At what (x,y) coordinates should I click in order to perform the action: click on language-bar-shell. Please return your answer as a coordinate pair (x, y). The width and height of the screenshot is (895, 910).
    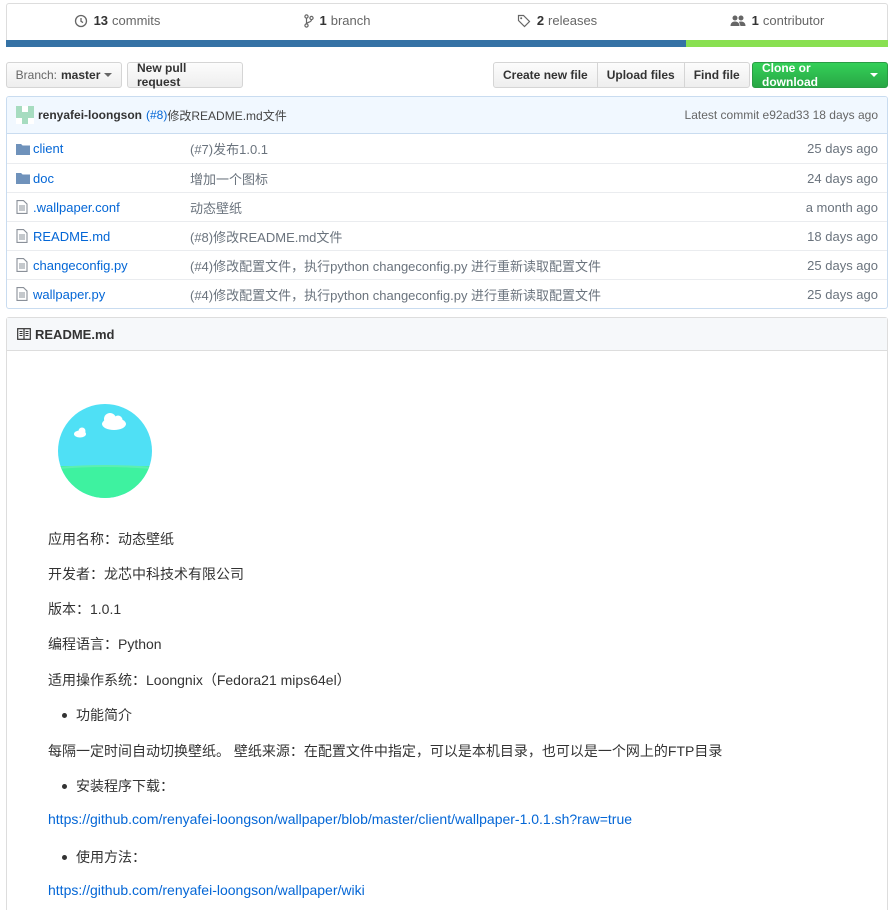
    Looking at the image, I should click on (787, 43).